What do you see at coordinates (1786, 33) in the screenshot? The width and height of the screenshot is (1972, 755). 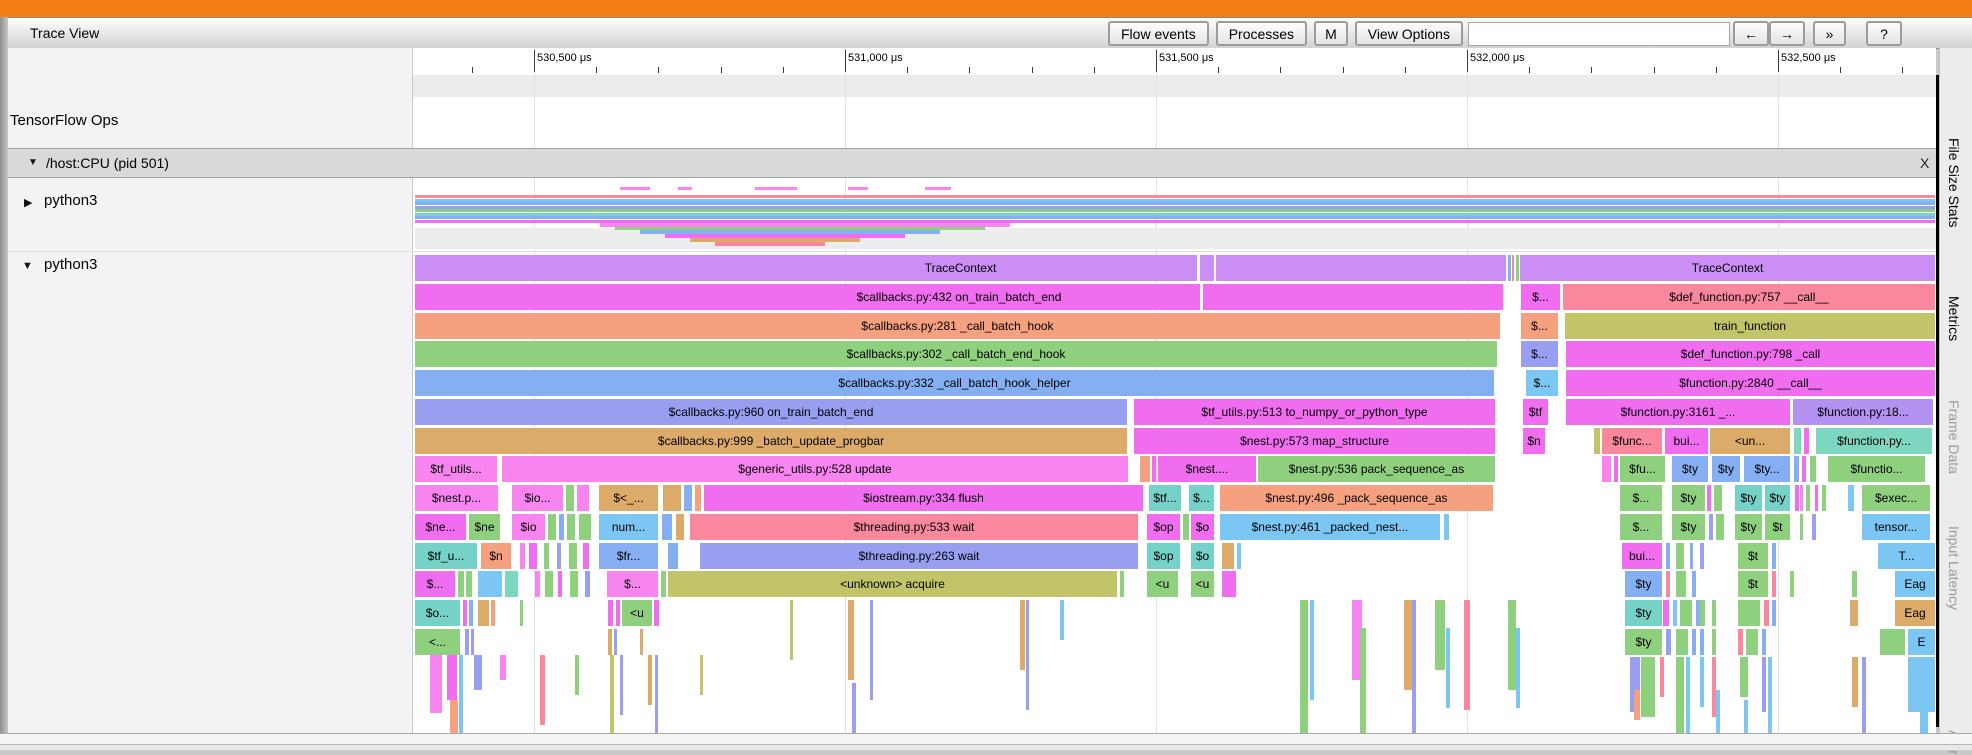 I see `find-next-button: →` at bounding box center [1786, 33].